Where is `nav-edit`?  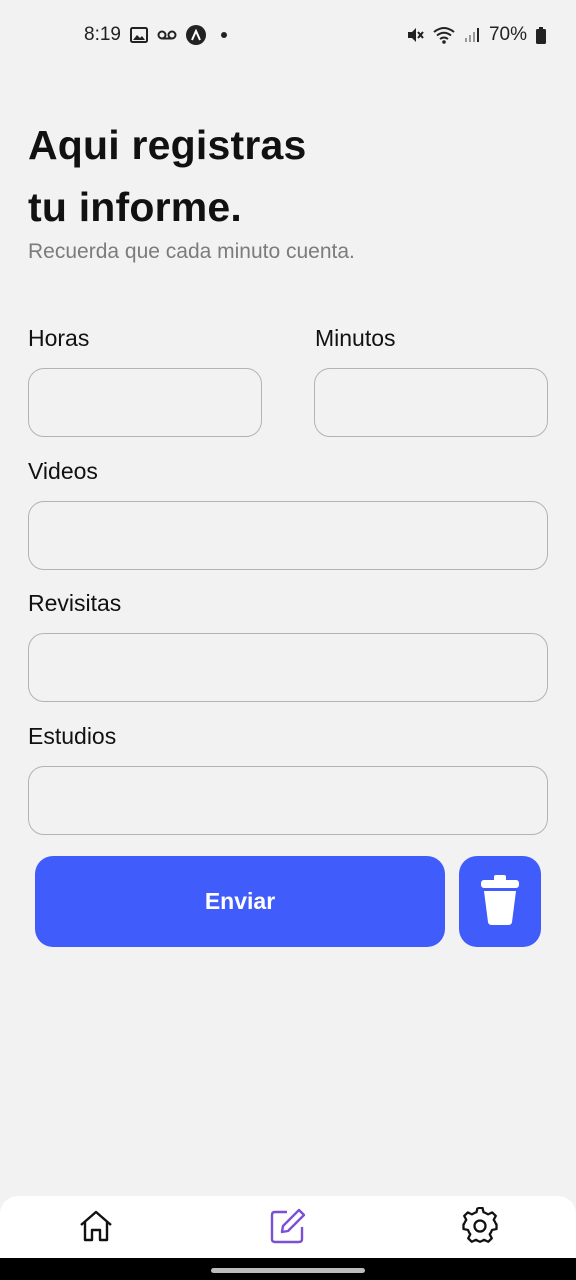 nav-edit is located at coordinates (288, 1228).